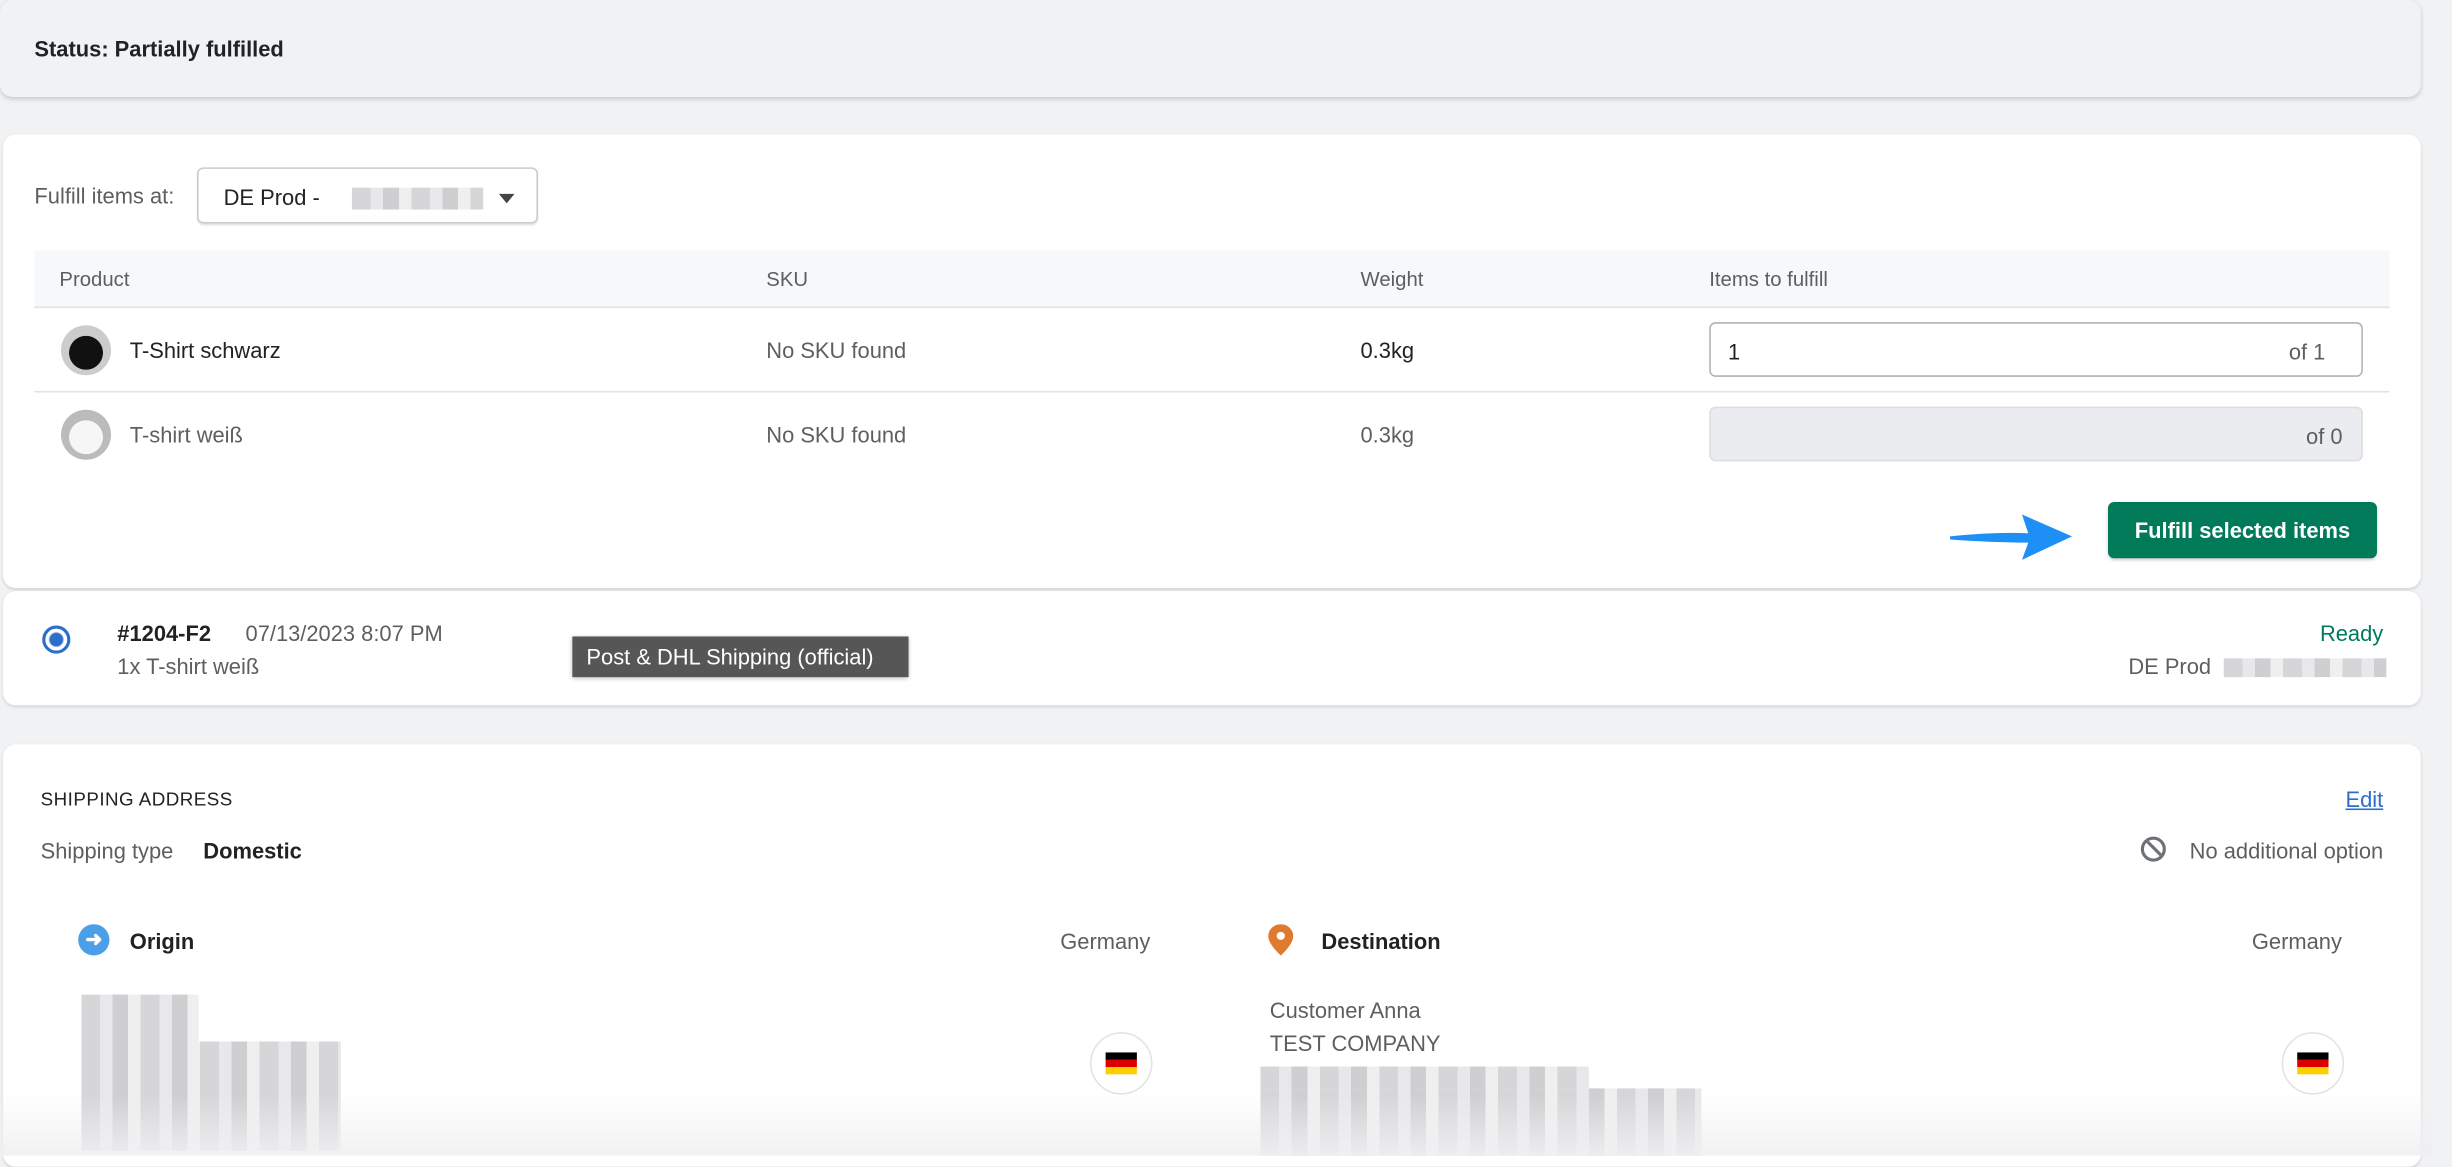 The width and height of the screenshot is (2452, 1167). I want to click on column-sku: SKU, so click(787, 279).